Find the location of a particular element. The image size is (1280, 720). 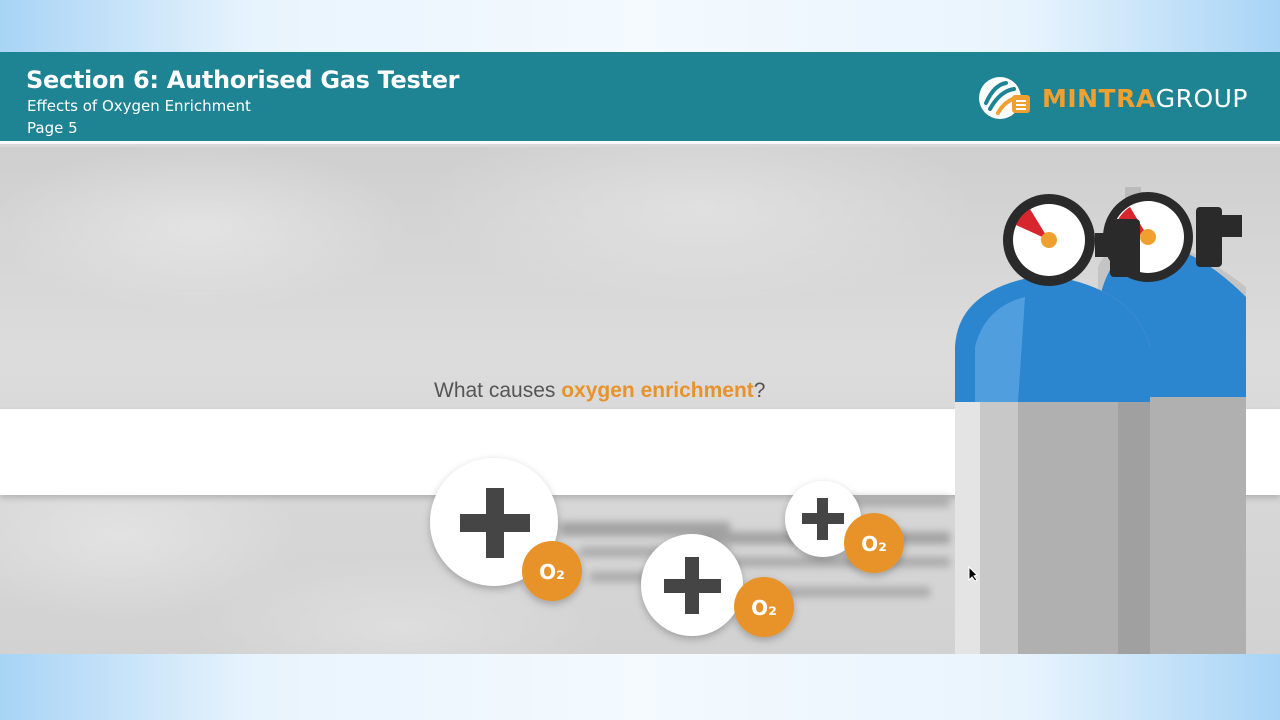

section-subtitle: Effects of Oxygen Enrichment is located at coordinates (139, 106).